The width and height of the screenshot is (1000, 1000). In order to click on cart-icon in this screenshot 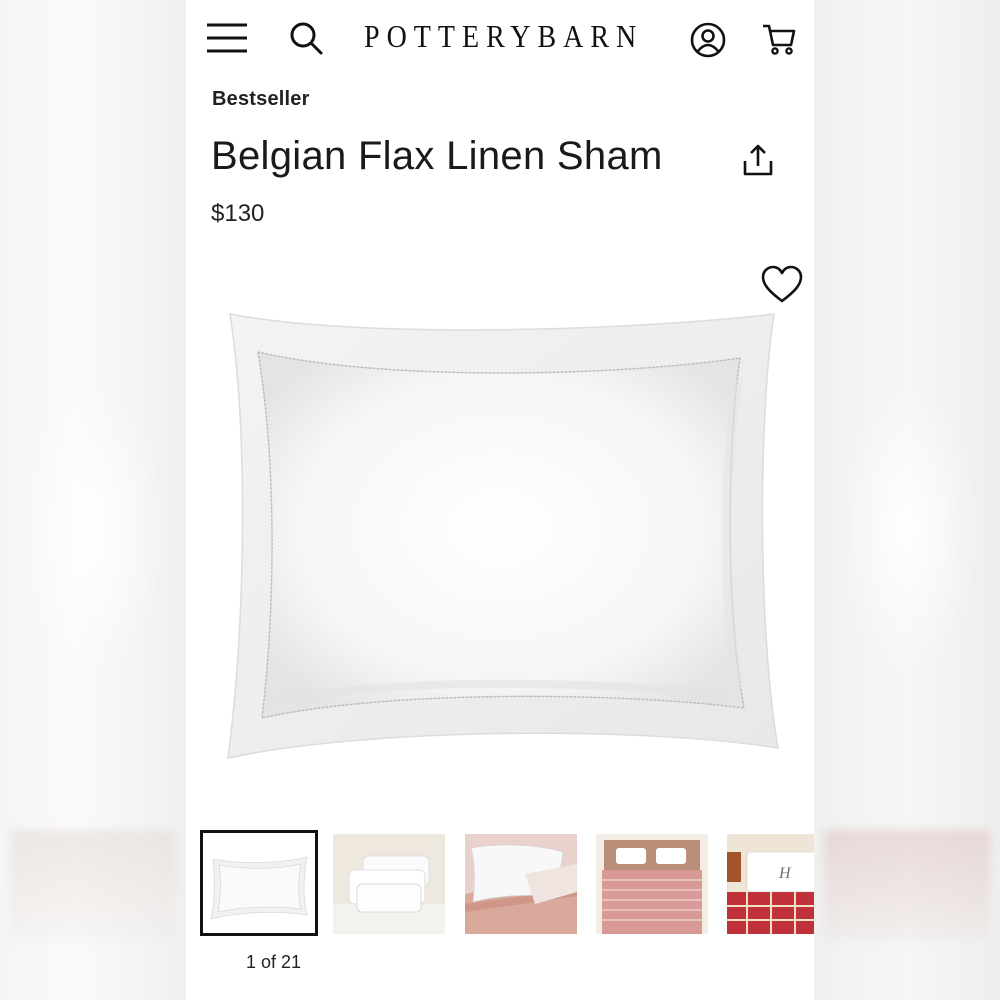, I will do `click(779, 39)`.